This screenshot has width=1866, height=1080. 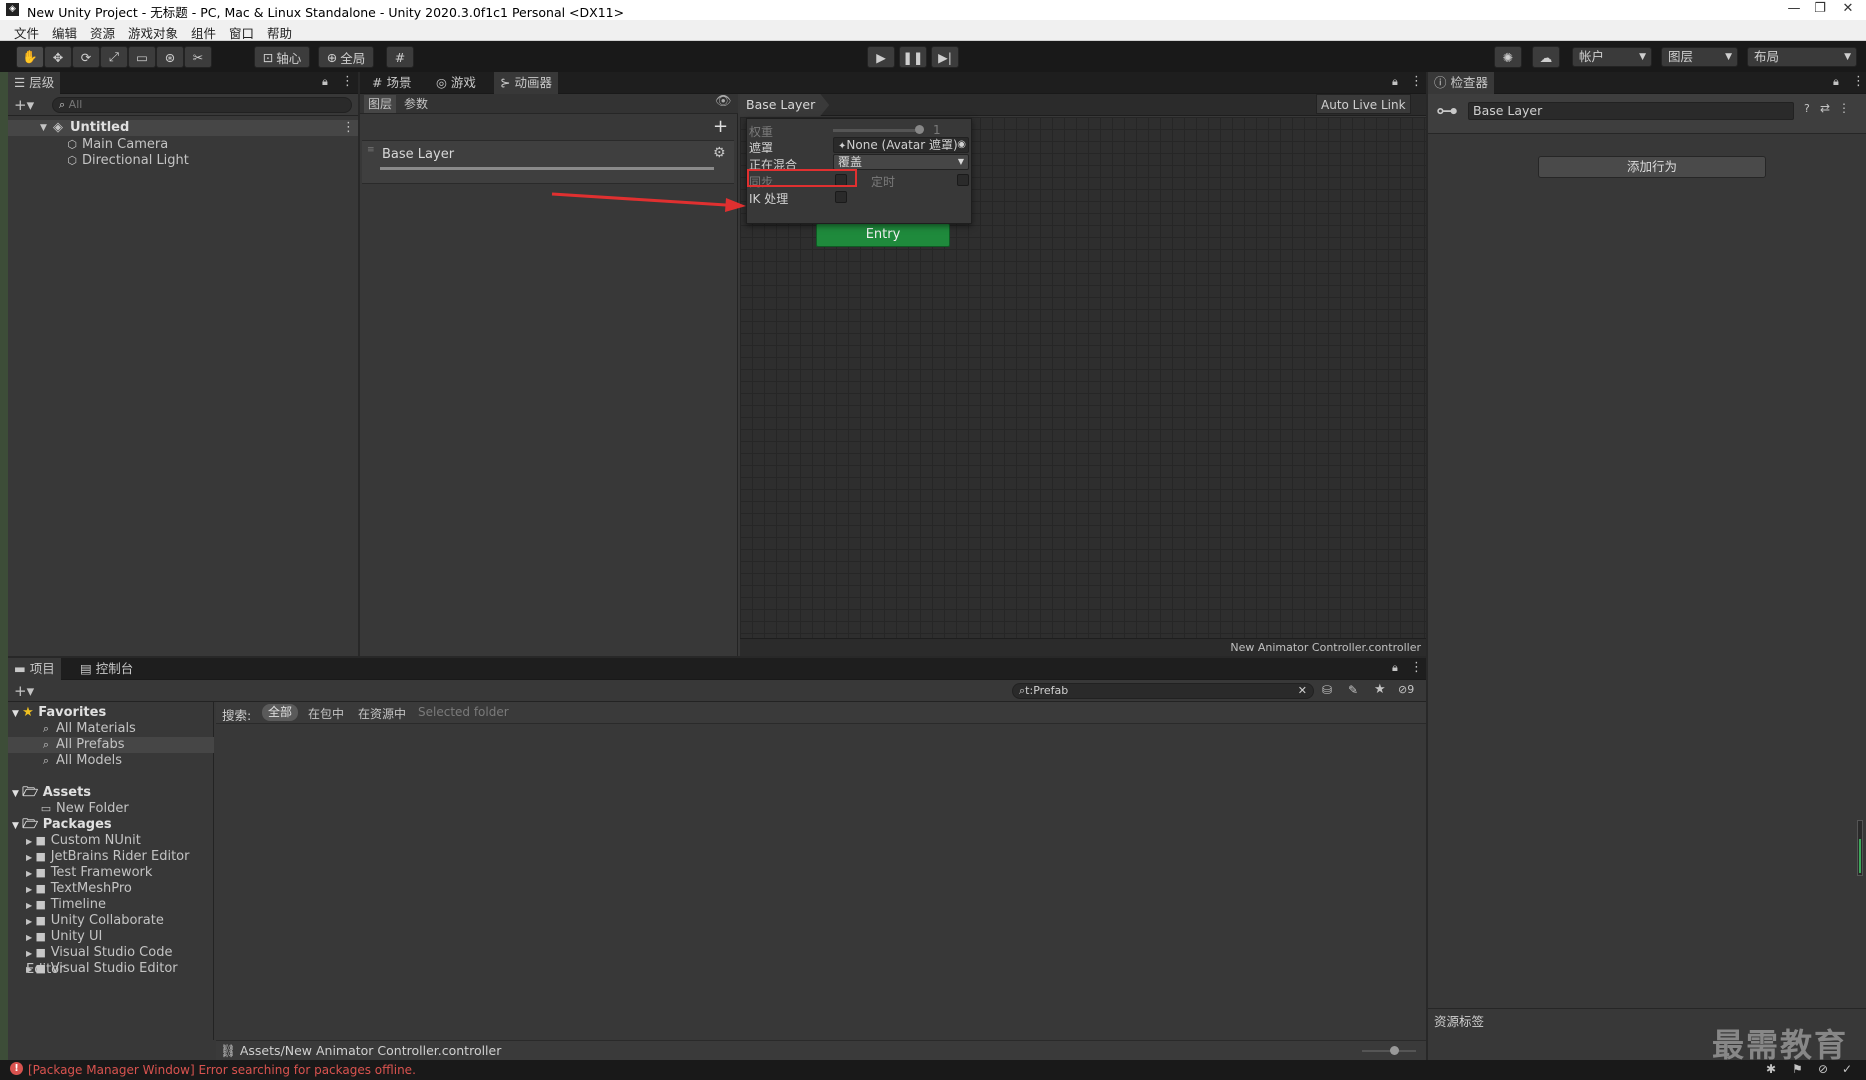 I want to click on favorite-item: ⌕ All Models, so click(x=81, y=761).